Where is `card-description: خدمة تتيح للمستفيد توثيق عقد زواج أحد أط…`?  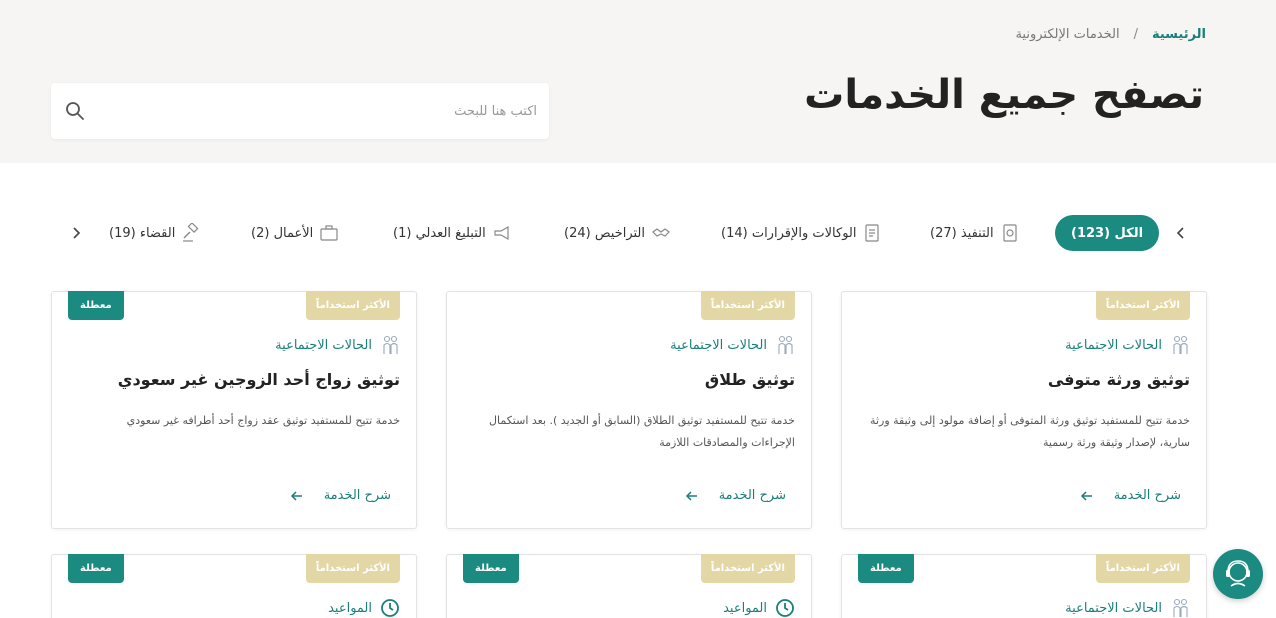 card-description: خدمة تتيح للمستفيد توثيق عقد زواج أحد أط… is located at coordinates (263, 420).